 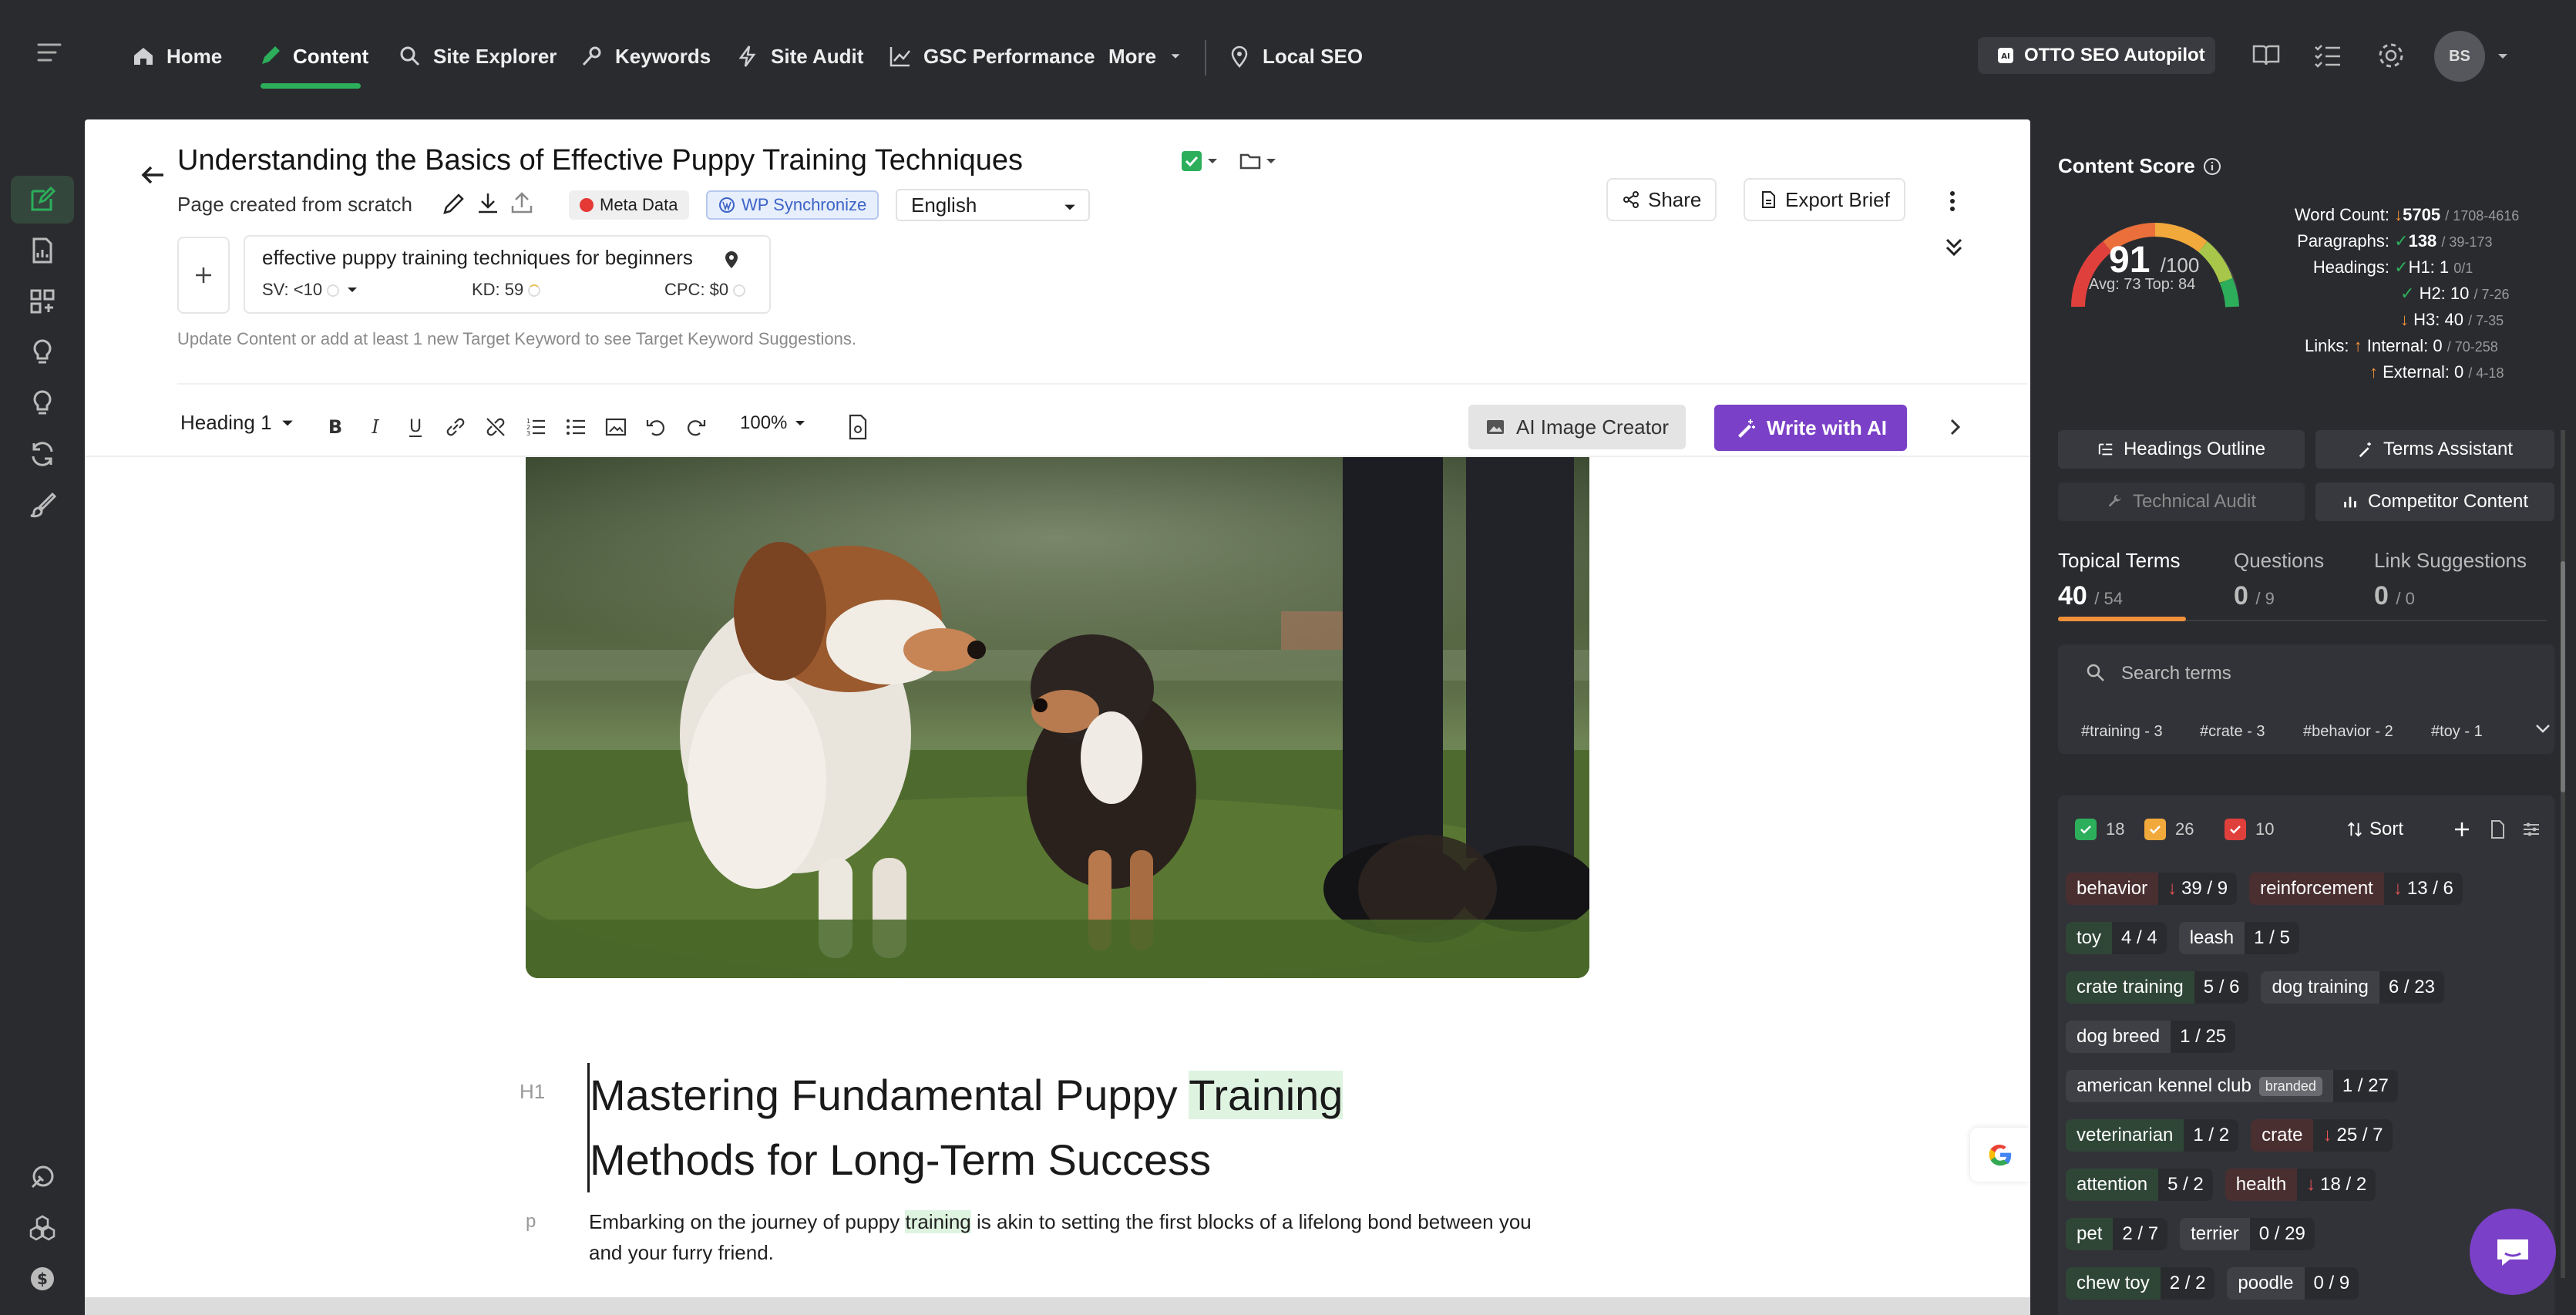 I want to click on italic-icon: I, so click(x=375, y=427).